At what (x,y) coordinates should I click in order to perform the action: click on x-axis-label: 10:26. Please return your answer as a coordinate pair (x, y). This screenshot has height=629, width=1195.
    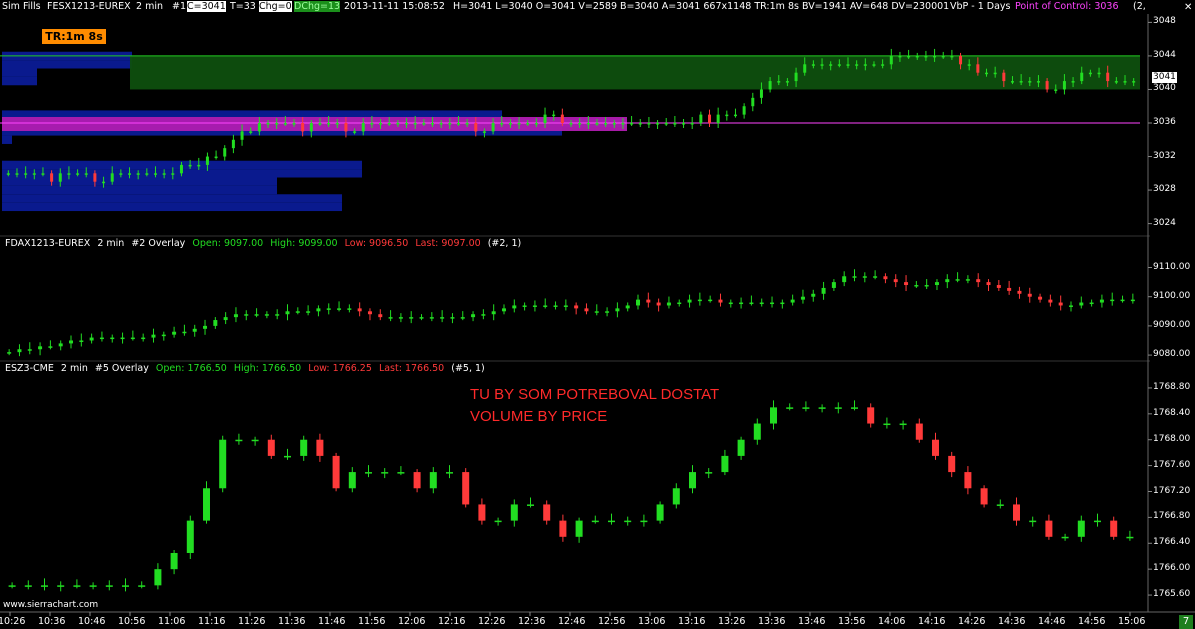
    Looking at the image, I should click on (13, 621).